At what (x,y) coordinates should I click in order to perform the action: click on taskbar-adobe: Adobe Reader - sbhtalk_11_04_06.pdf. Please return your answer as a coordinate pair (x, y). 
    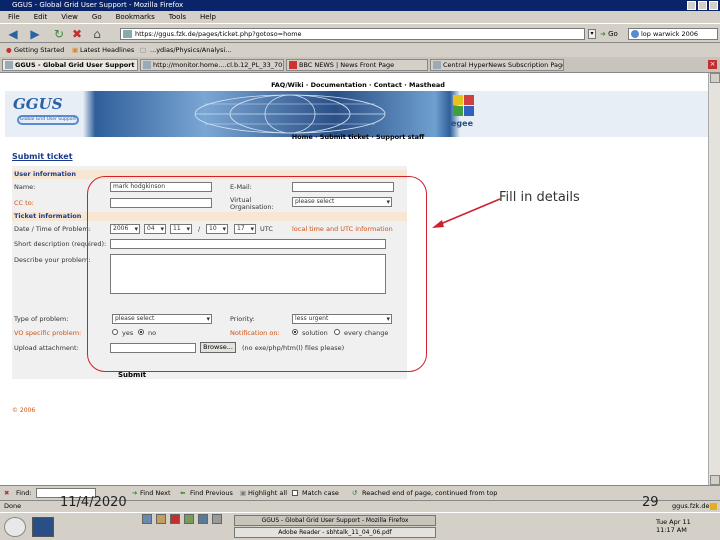
    Looking at the image, I should click on (335, 532).